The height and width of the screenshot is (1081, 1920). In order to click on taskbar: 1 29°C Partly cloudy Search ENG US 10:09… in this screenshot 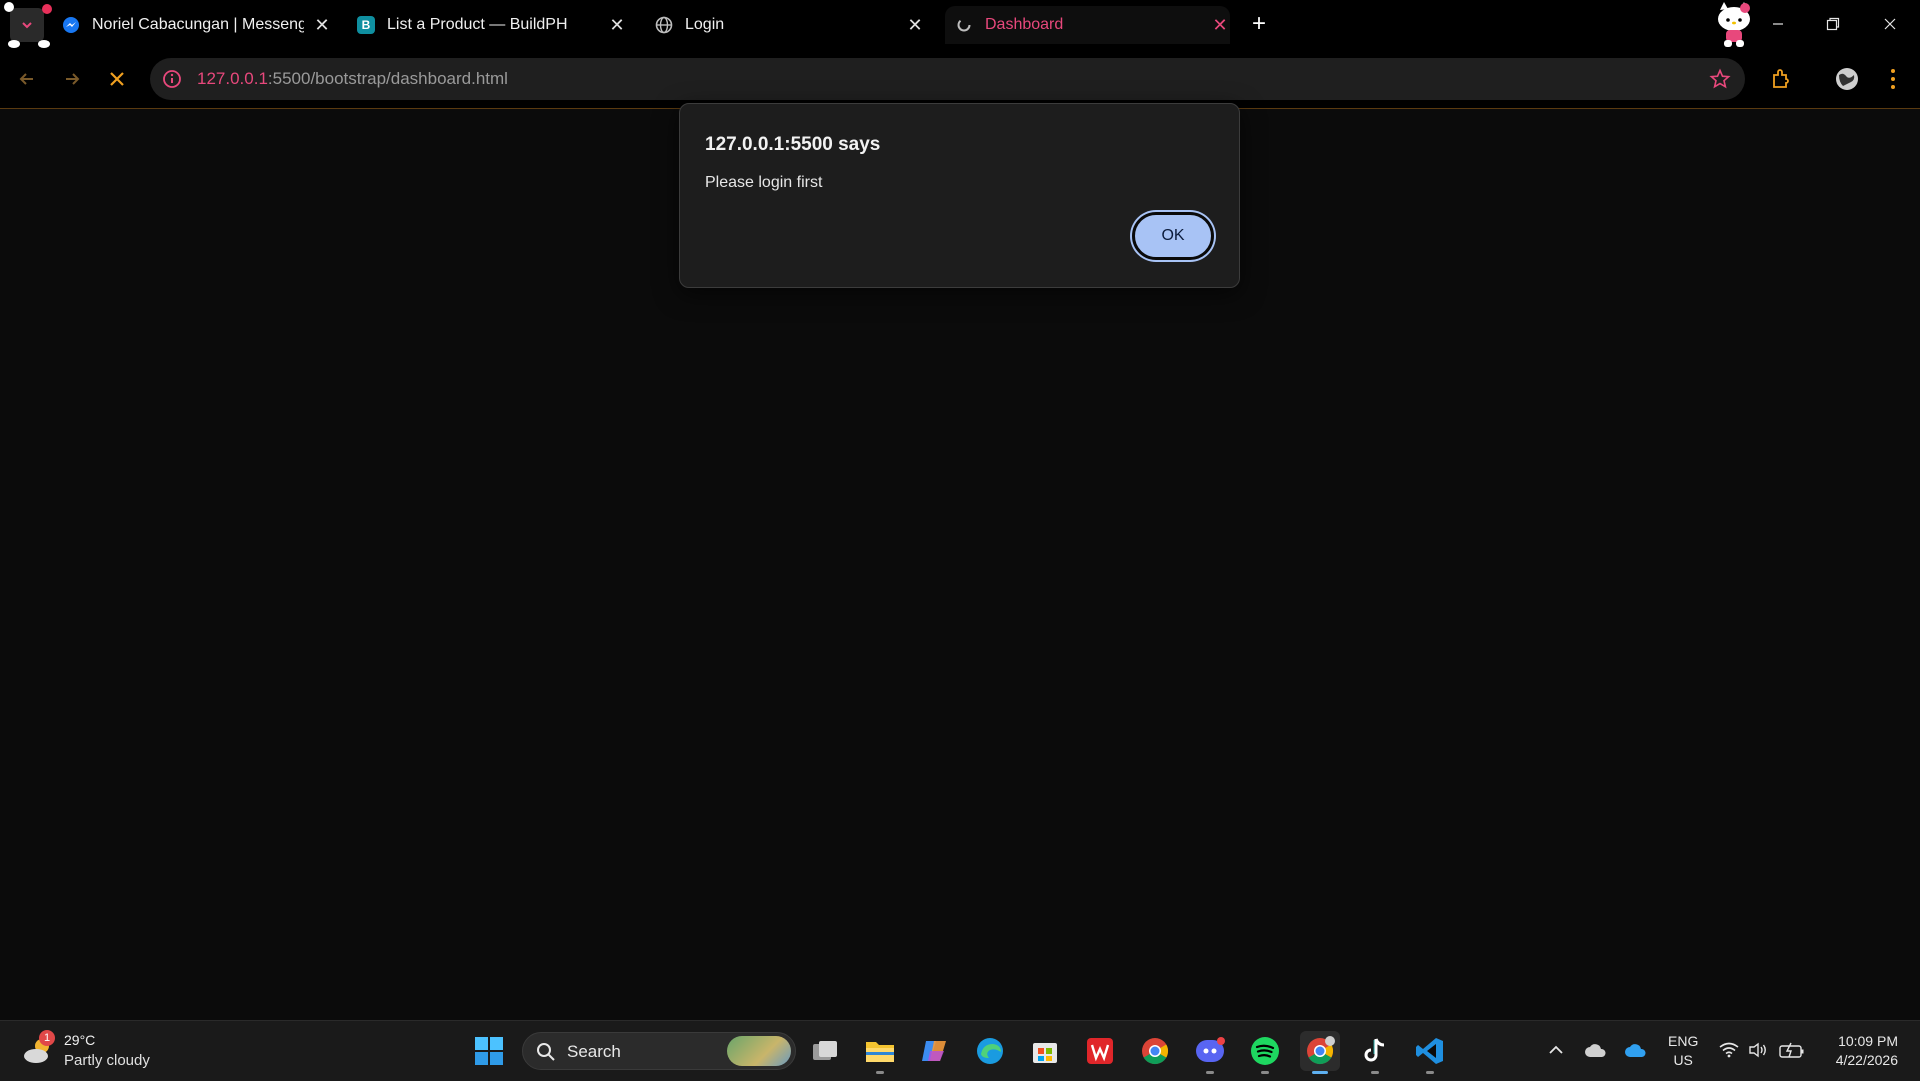, I will do `click(960, 1050)`.